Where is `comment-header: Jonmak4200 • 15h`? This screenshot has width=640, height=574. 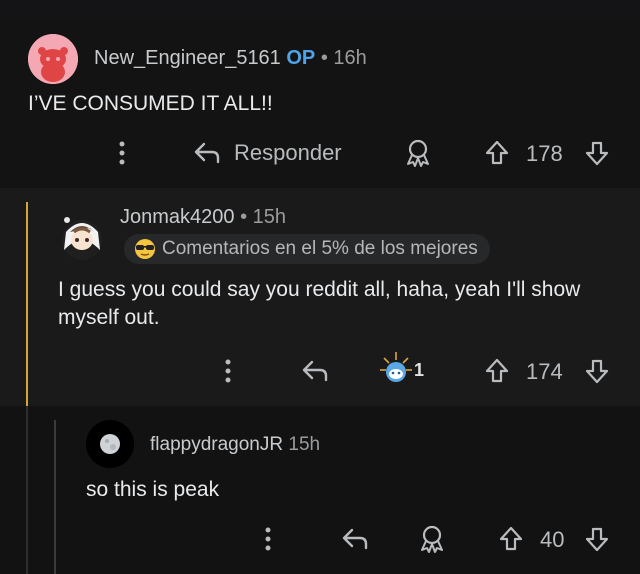
comment-header: Jonmak4200 • 15h is located at coordinates (203, 217).